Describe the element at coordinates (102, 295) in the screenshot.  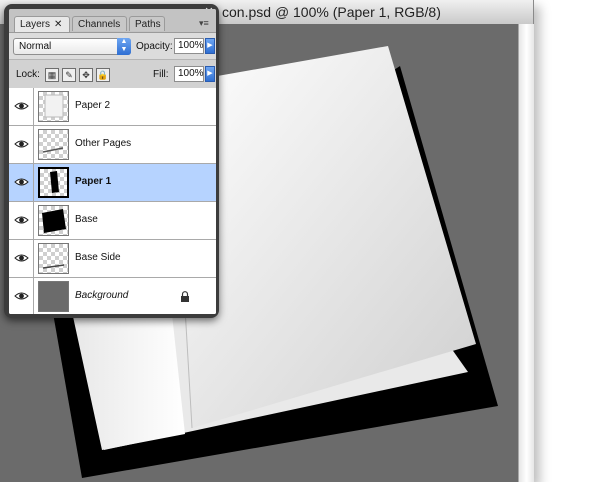
I see `layer-name: Background` at that location.